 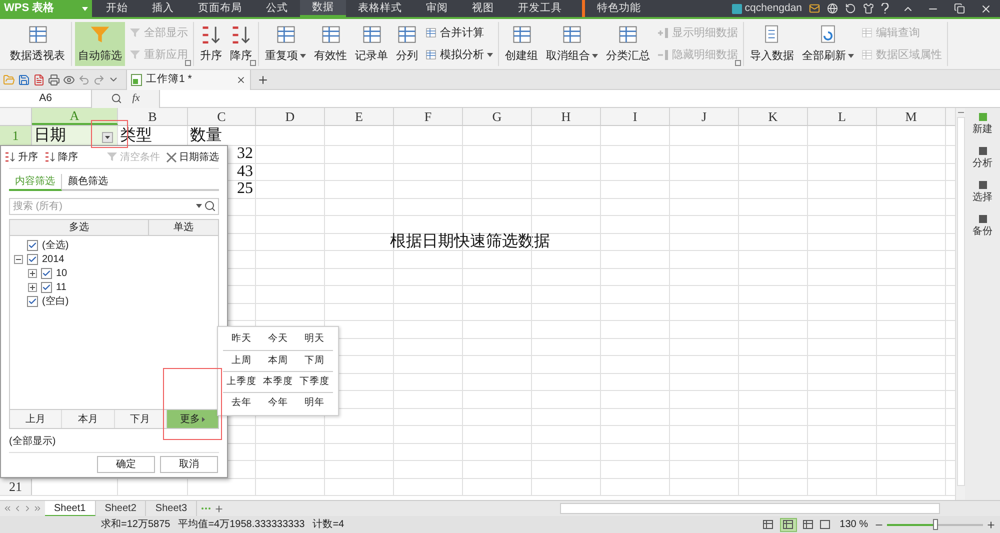 I want to click on slider-thumb, so click(x=935, y=524).